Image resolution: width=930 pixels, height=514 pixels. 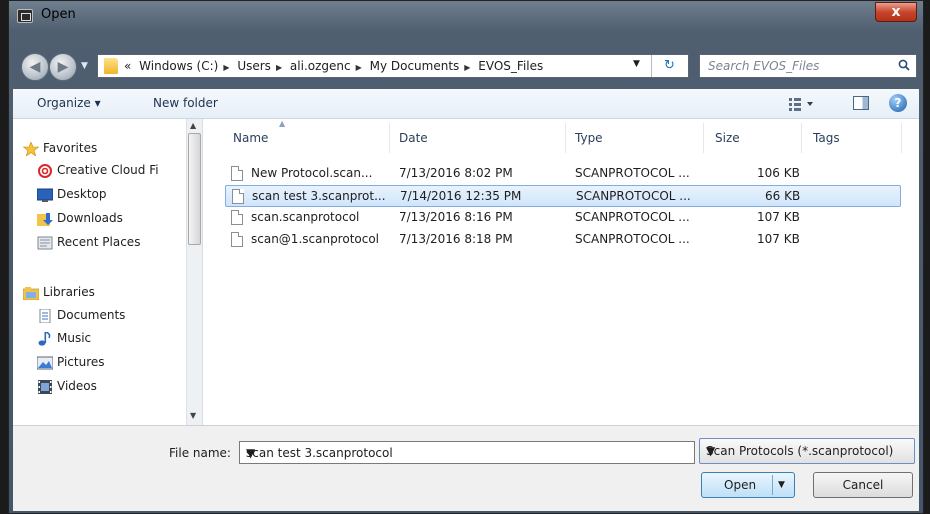 I want to click on close-button: x, so click(x=896, y=12).